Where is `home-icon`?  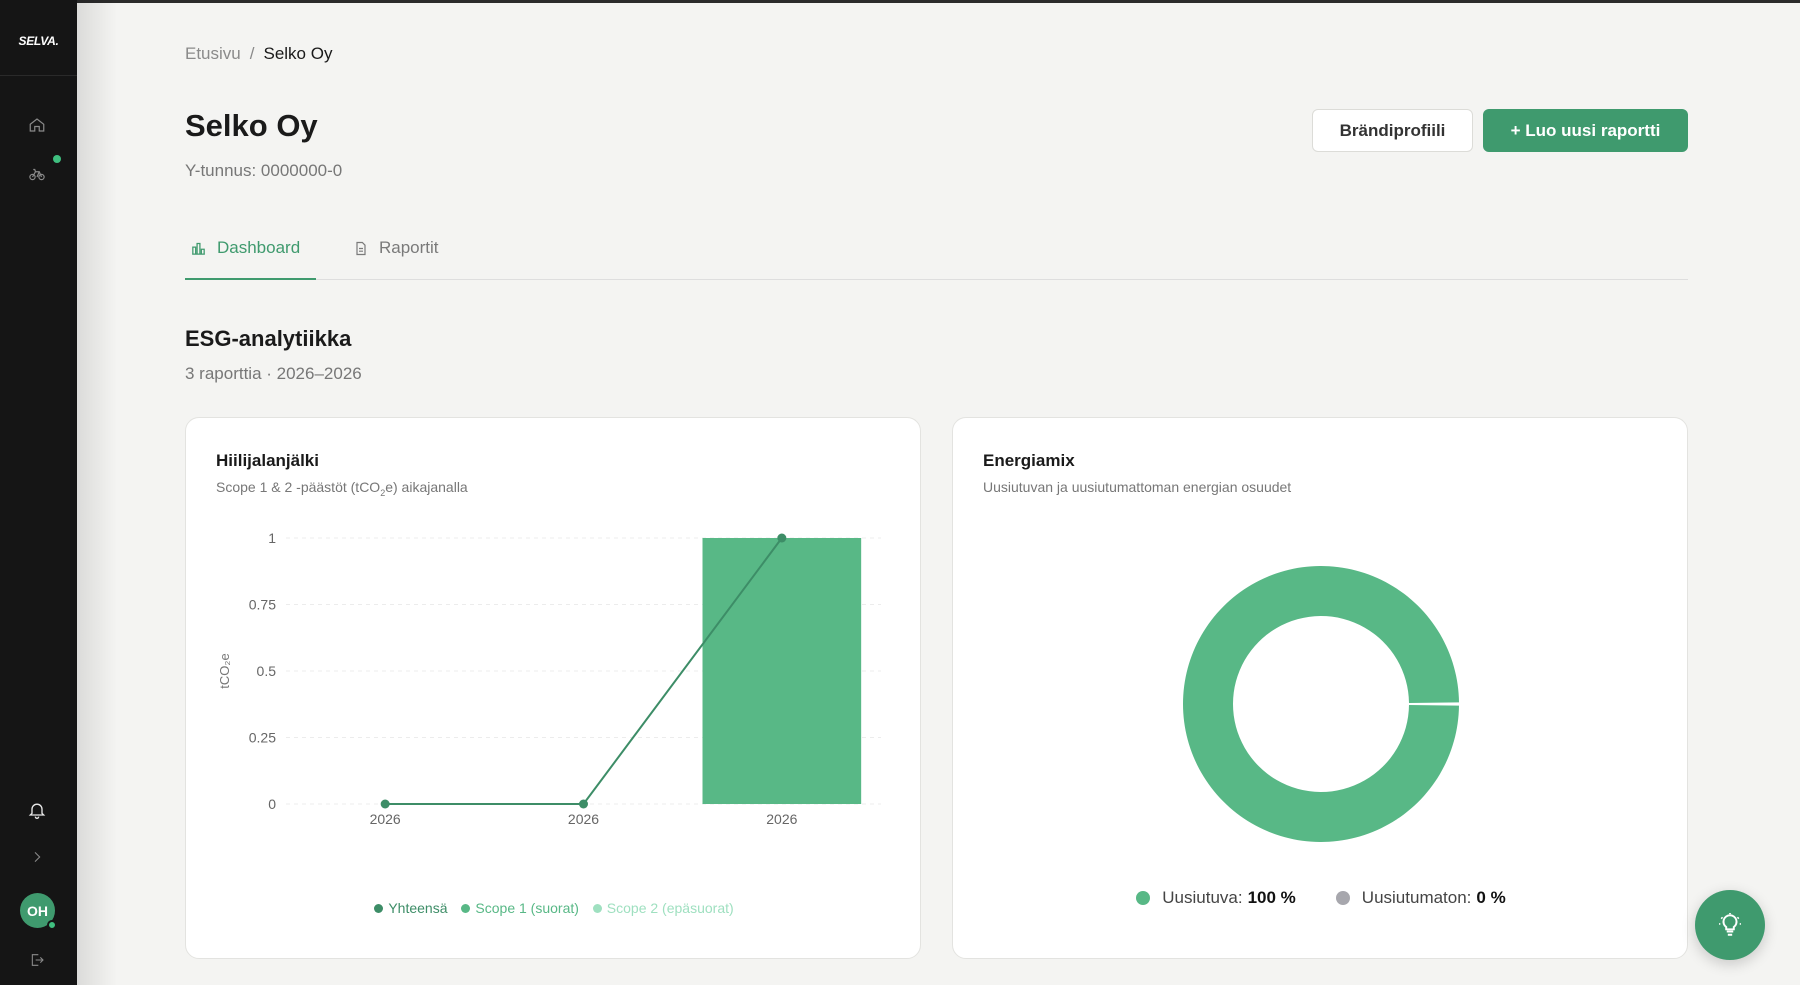
home-icon is located at coordinates (37, 125).